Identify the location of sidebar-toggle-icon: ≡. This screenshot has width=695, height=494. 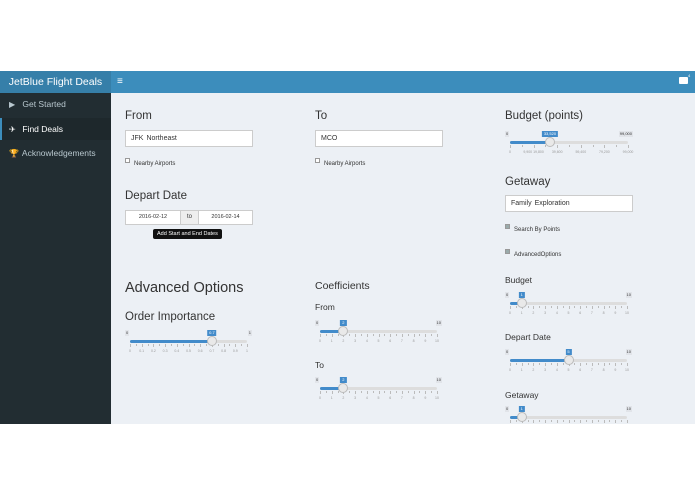
(120, 82).